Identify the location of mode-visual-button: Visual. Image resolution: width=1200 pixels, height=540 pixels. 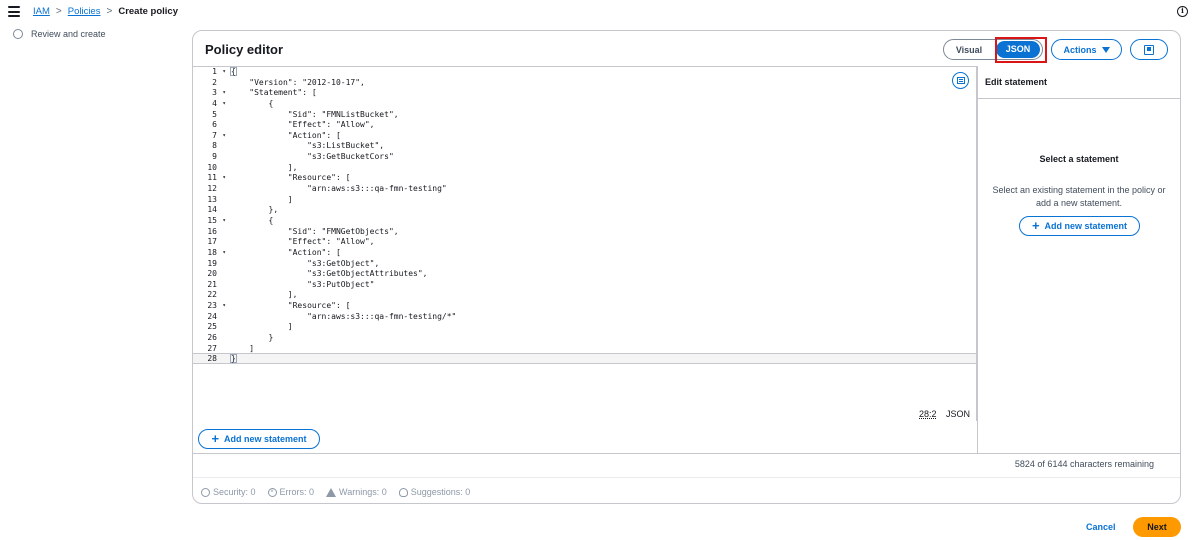
(969, 50).